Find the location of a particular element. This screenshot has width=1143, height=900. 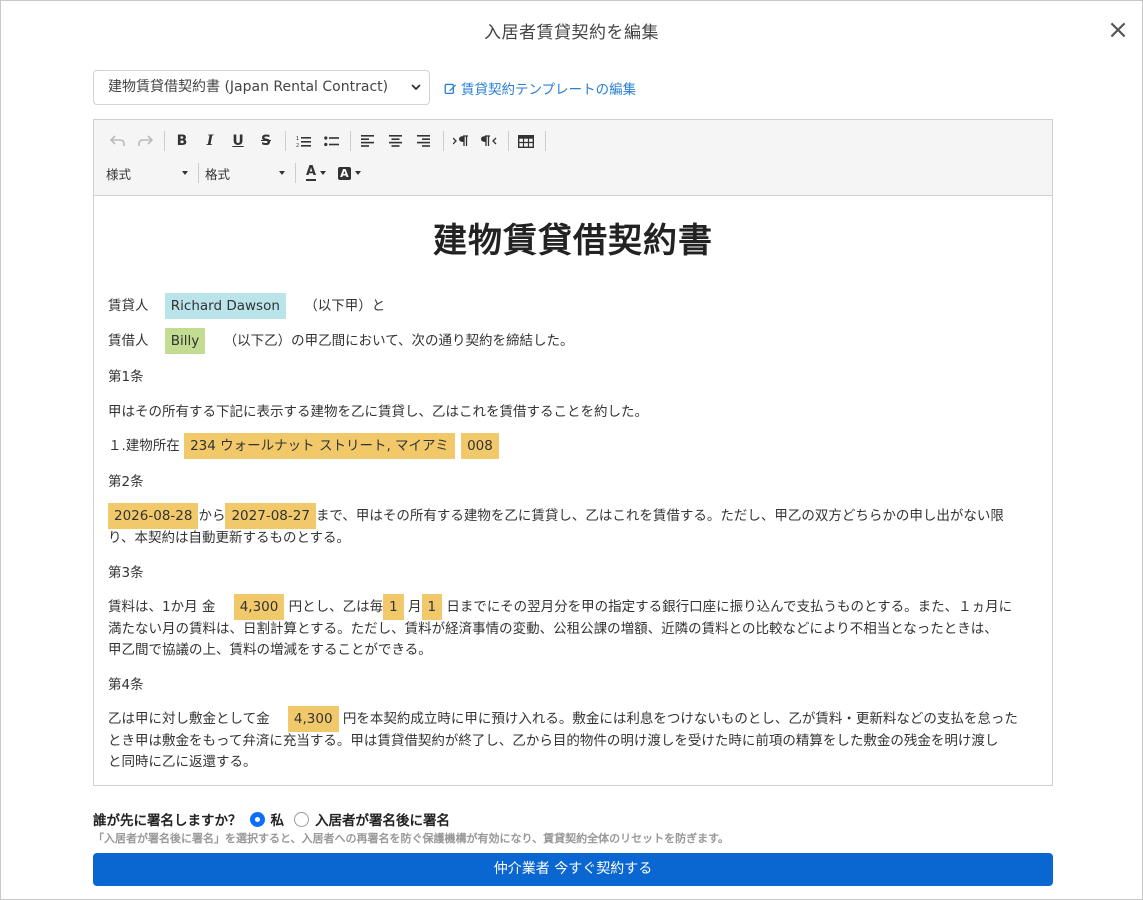

building-location-label: １.建物所在 is located at coordinates (144, 446).